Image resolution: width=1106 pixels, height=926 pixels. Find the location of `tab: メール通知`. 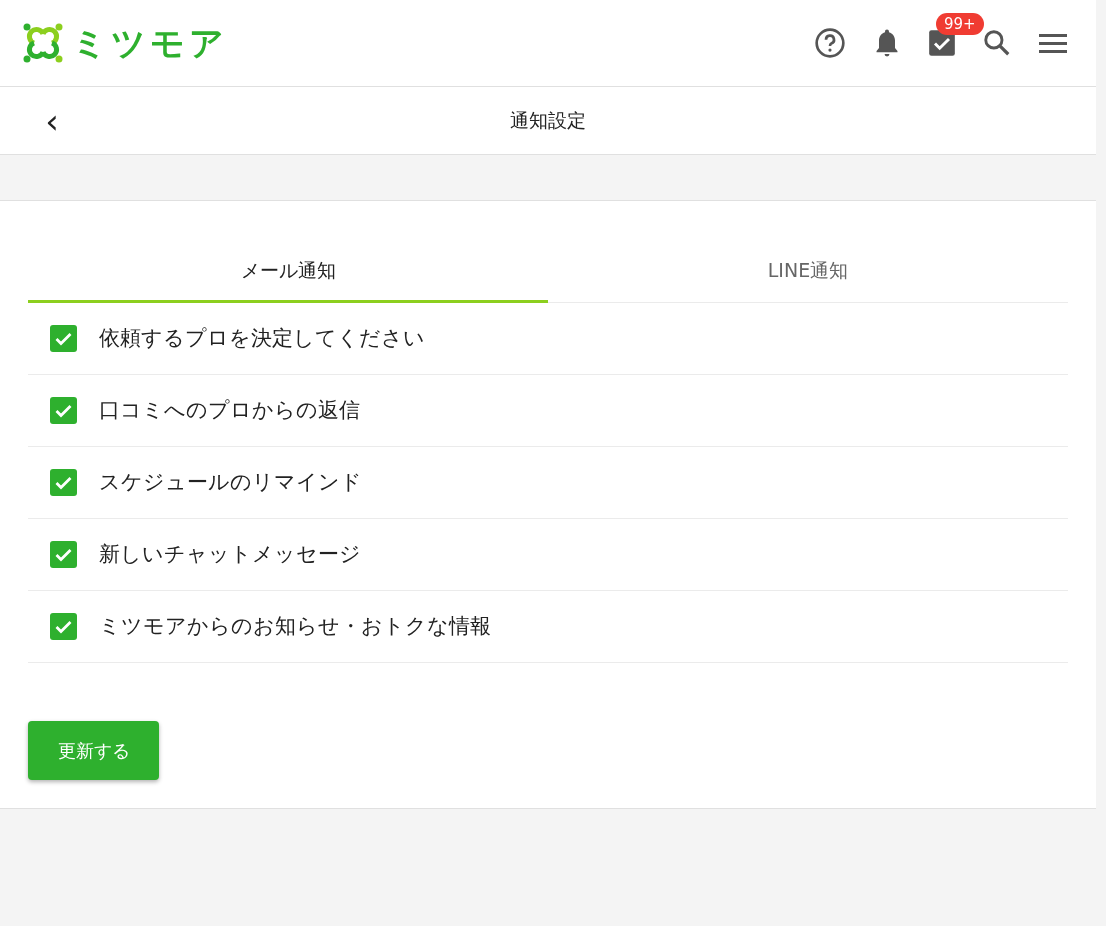

tab: メール通知 is located at coordinates (288, 272).